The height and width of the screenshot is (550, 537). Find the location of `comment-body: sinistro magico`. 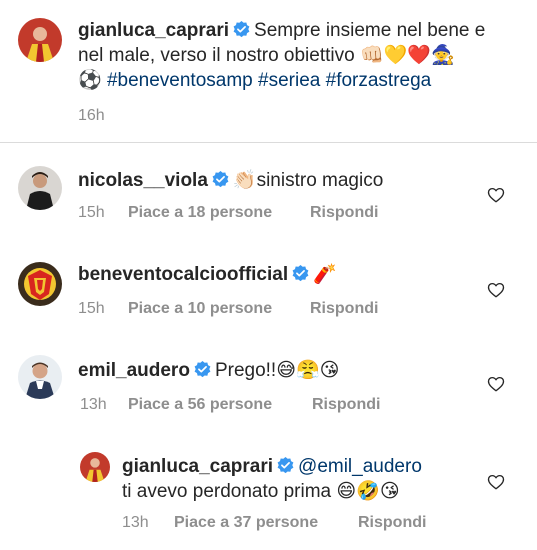

comment-body: sinistro magico is located at coordinates (320, 180).